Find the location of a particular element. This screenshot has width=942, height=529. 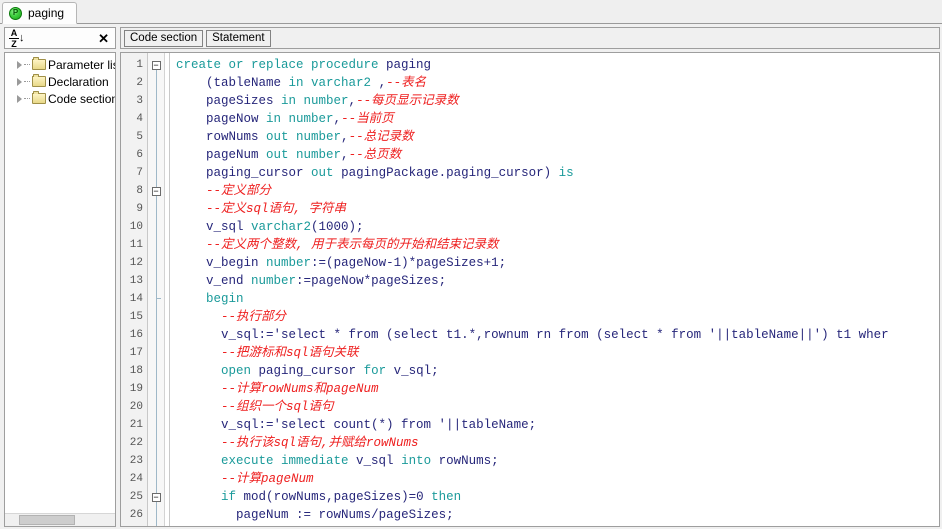

code-line: pageNow in number,--当前页 is located at coordinates (557, 119).